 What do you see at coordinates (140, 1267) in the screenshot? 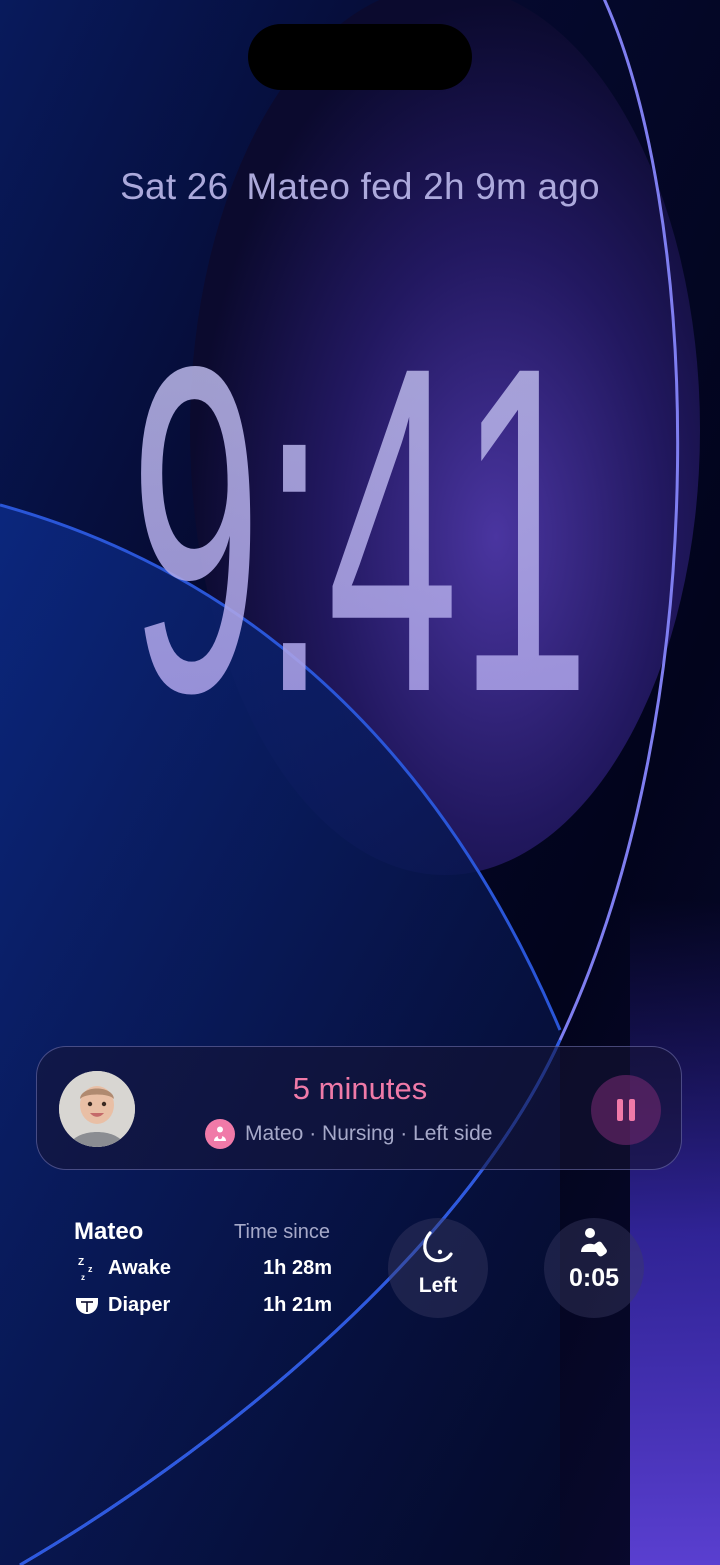
I see `awake-label: Awake` at bounding box center [140, 1267].